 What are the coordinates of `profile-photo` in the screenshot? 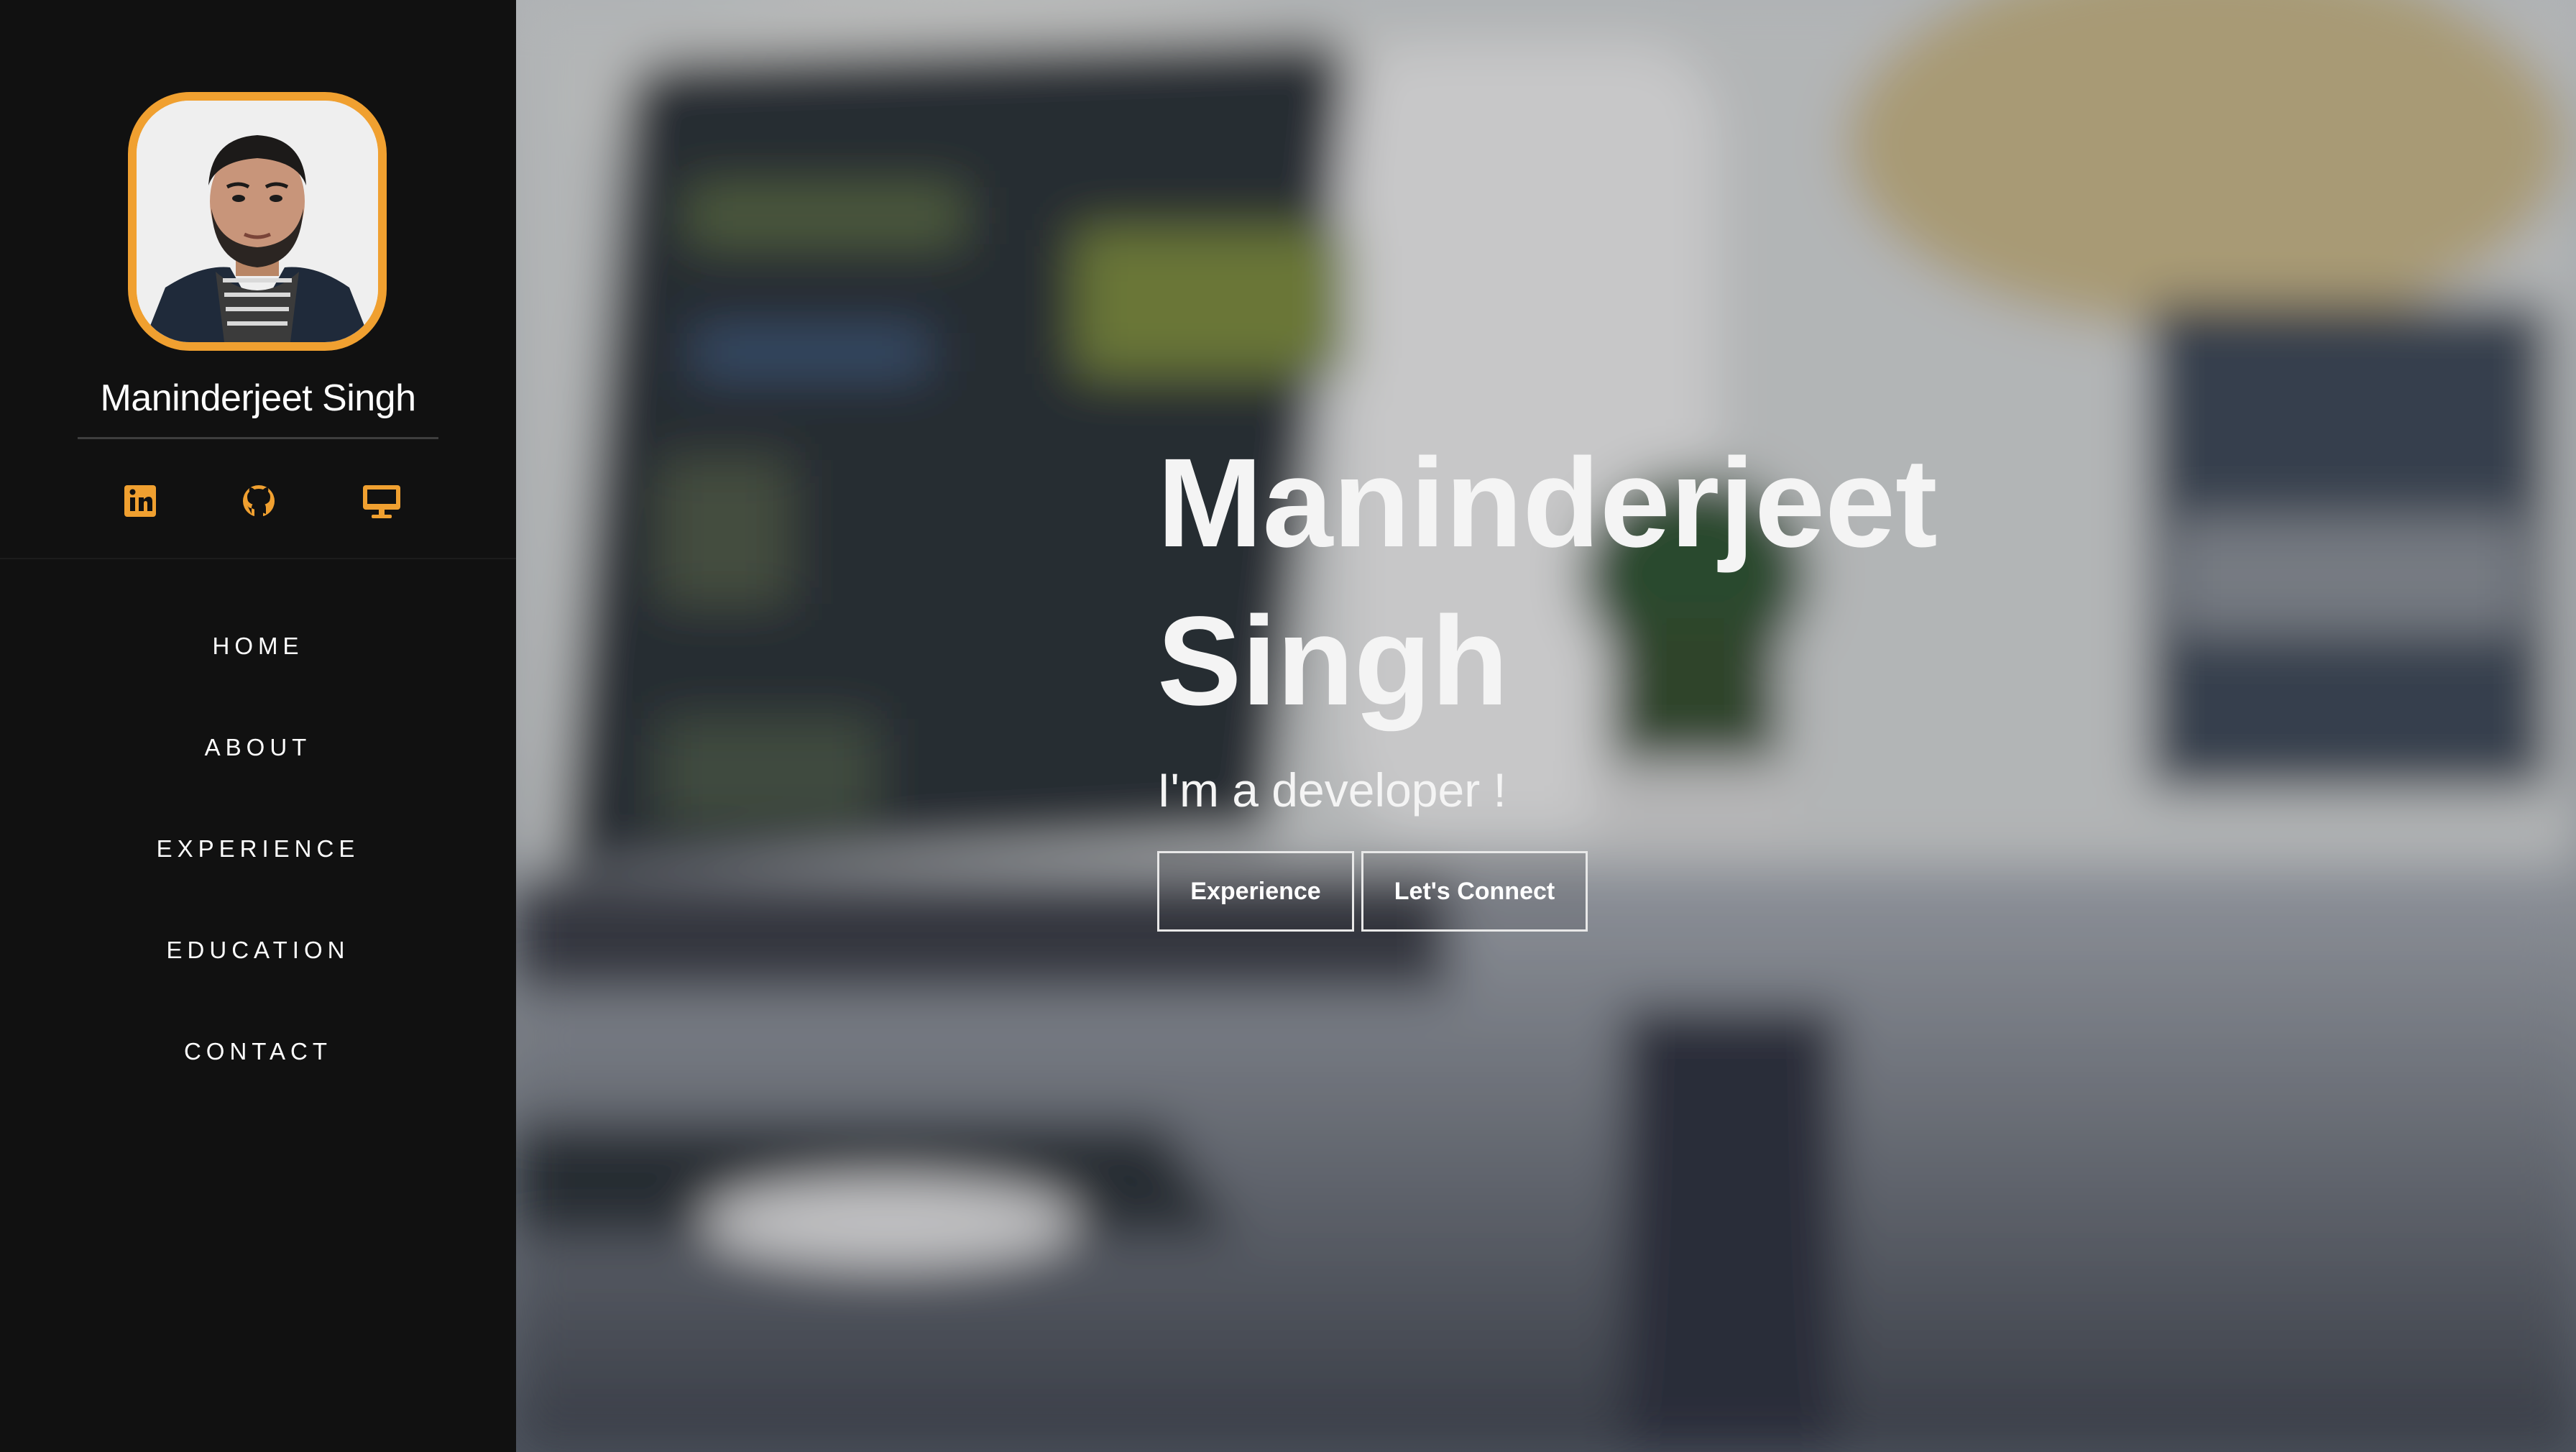 It's located at (257, 221).